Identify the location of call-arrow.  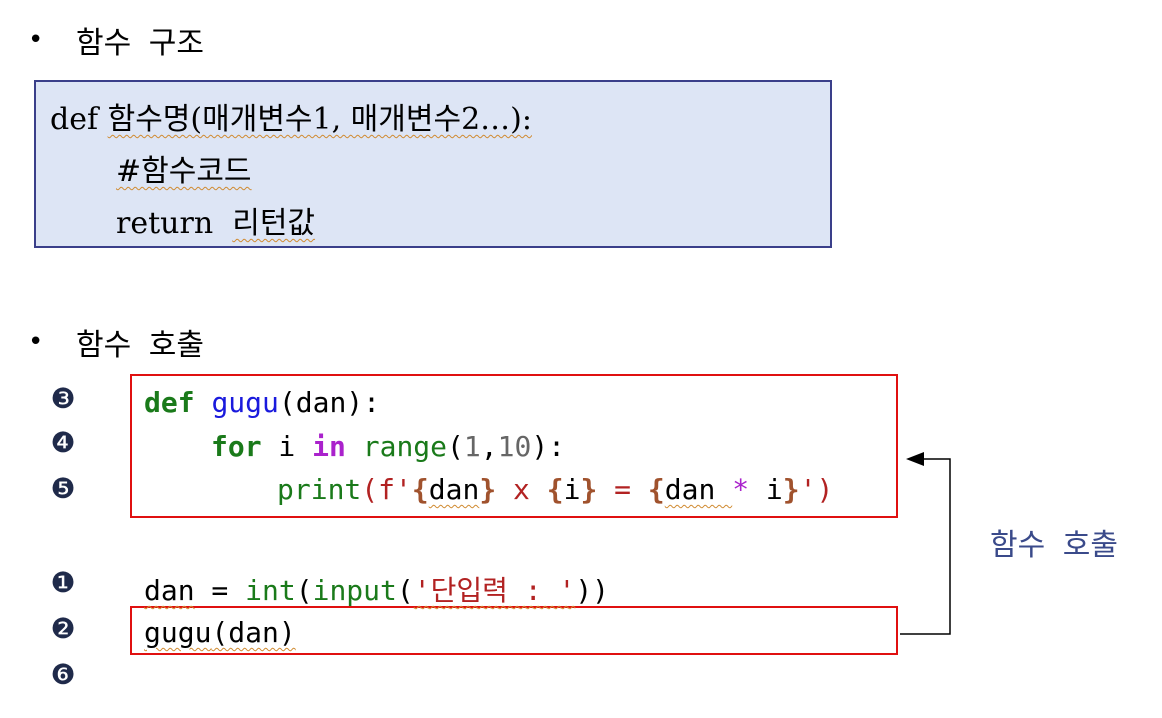
(925, 543).